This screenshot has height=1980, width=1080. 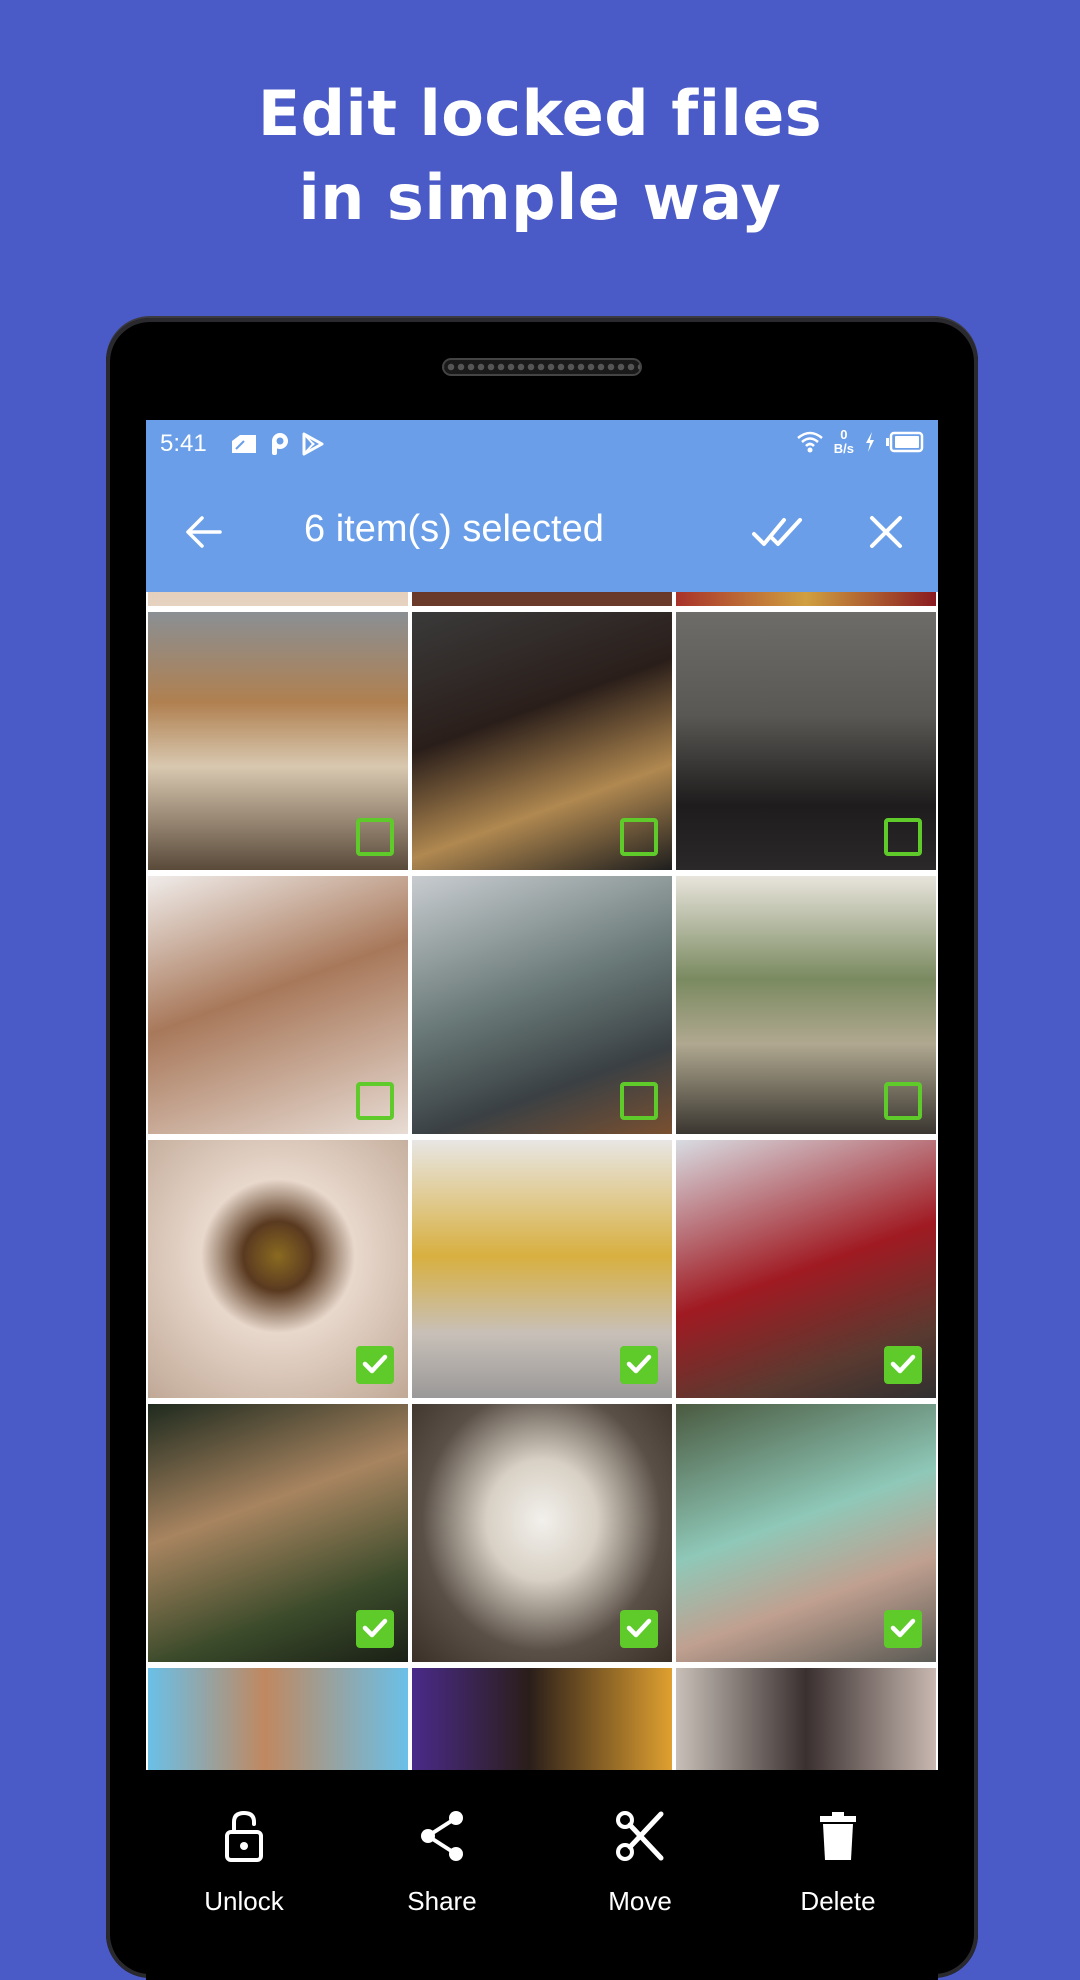 What do you see at coordinates (442, 1836) in the screenshot?
I see `share-icon` at bounding box center [442, 1836].